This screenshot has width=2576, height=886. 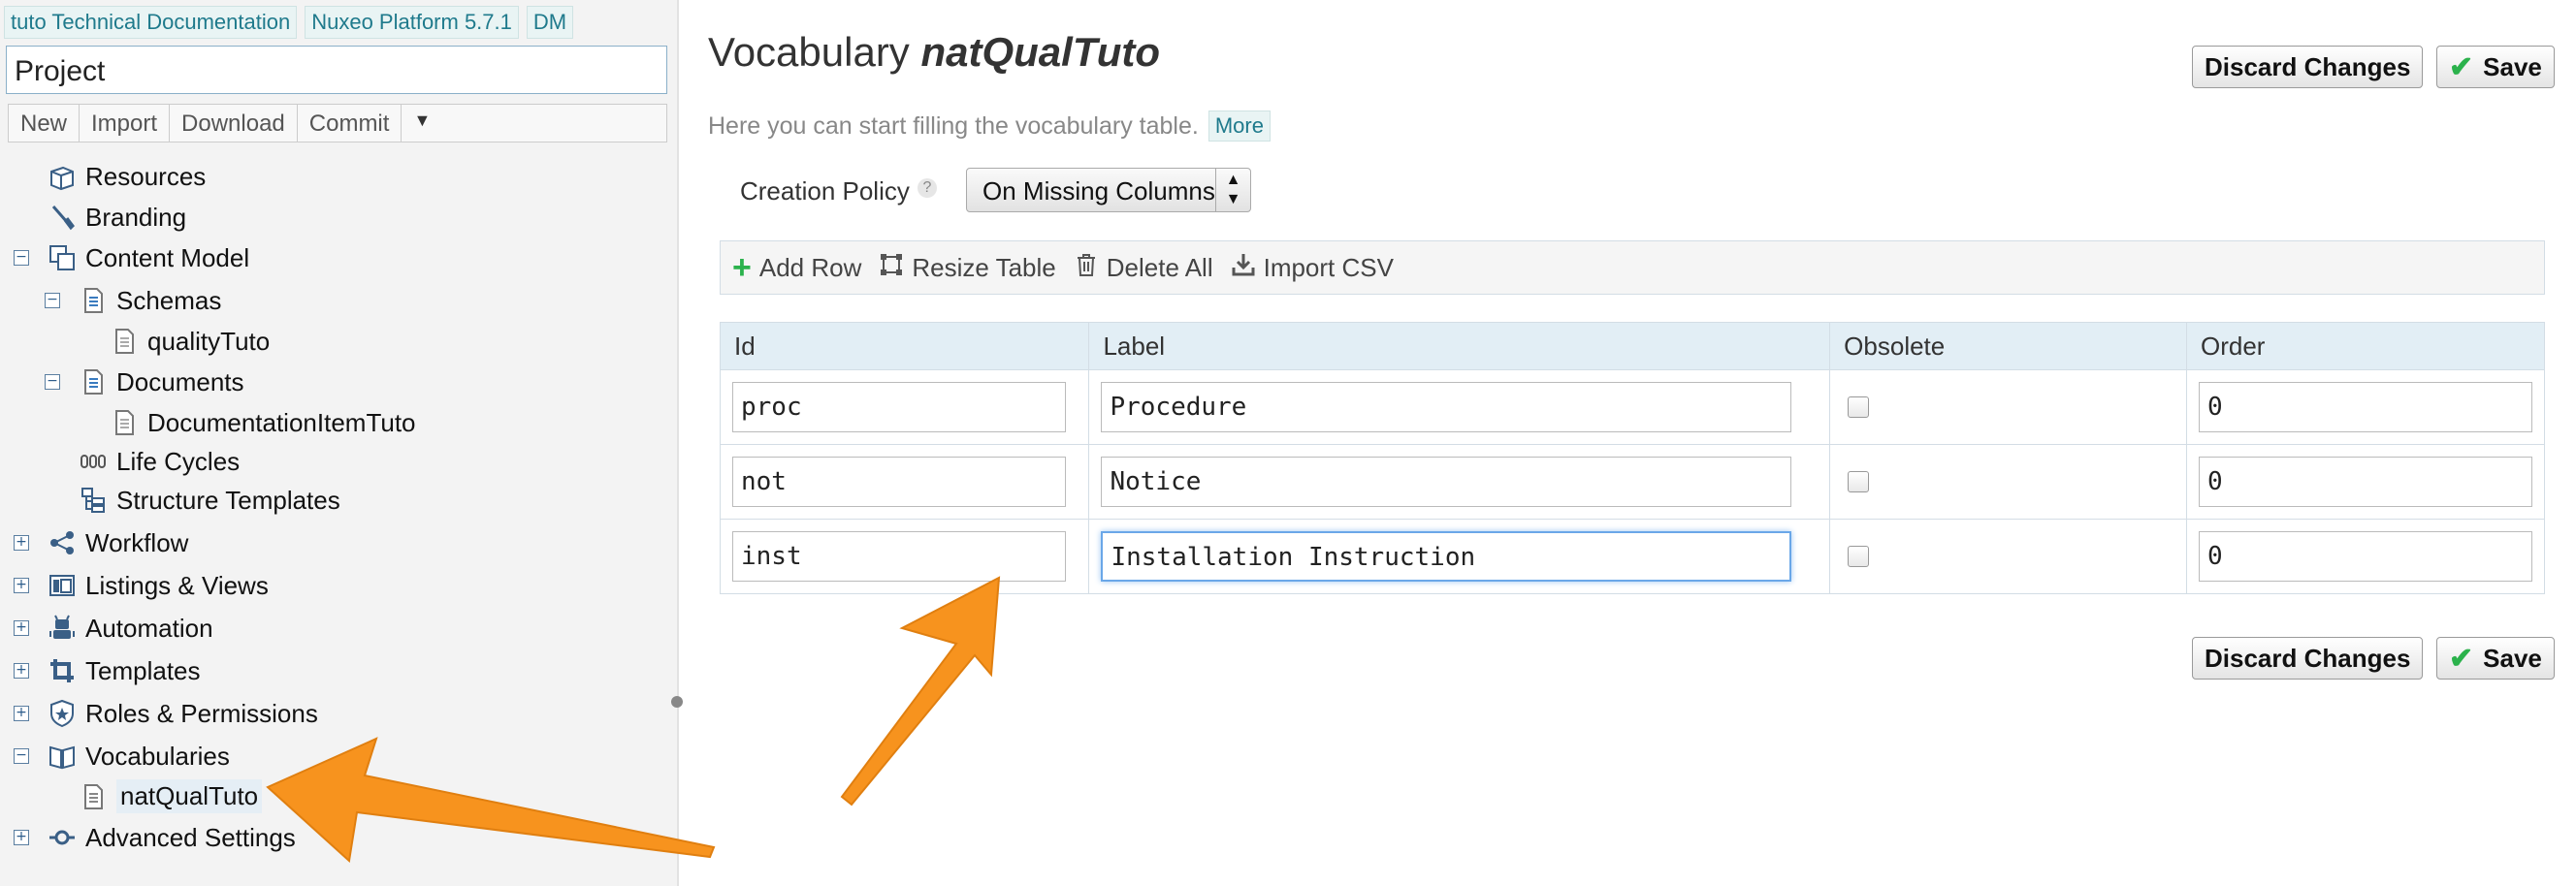 I want to click on annotation-arrows, so click(x=633, y=719).